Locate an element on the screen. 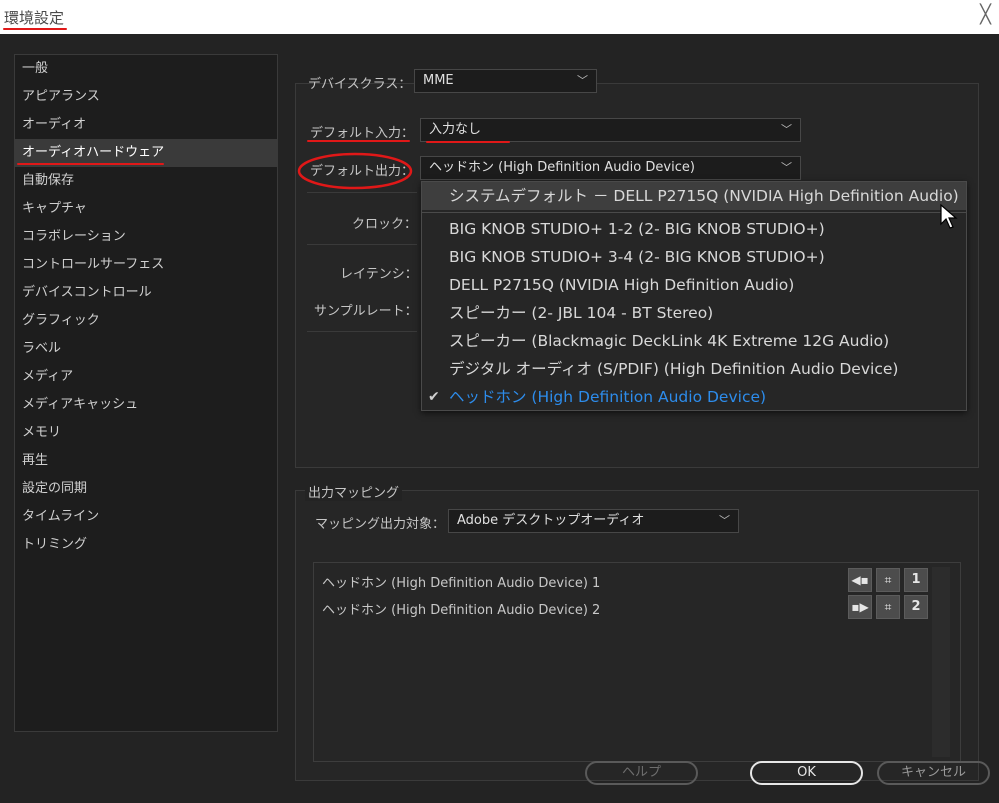 The height and width of the screenshot is (803, 999). list-item: ヘッドホン (High Definition Audio Device) 1 is located at coordinates (461, 581).